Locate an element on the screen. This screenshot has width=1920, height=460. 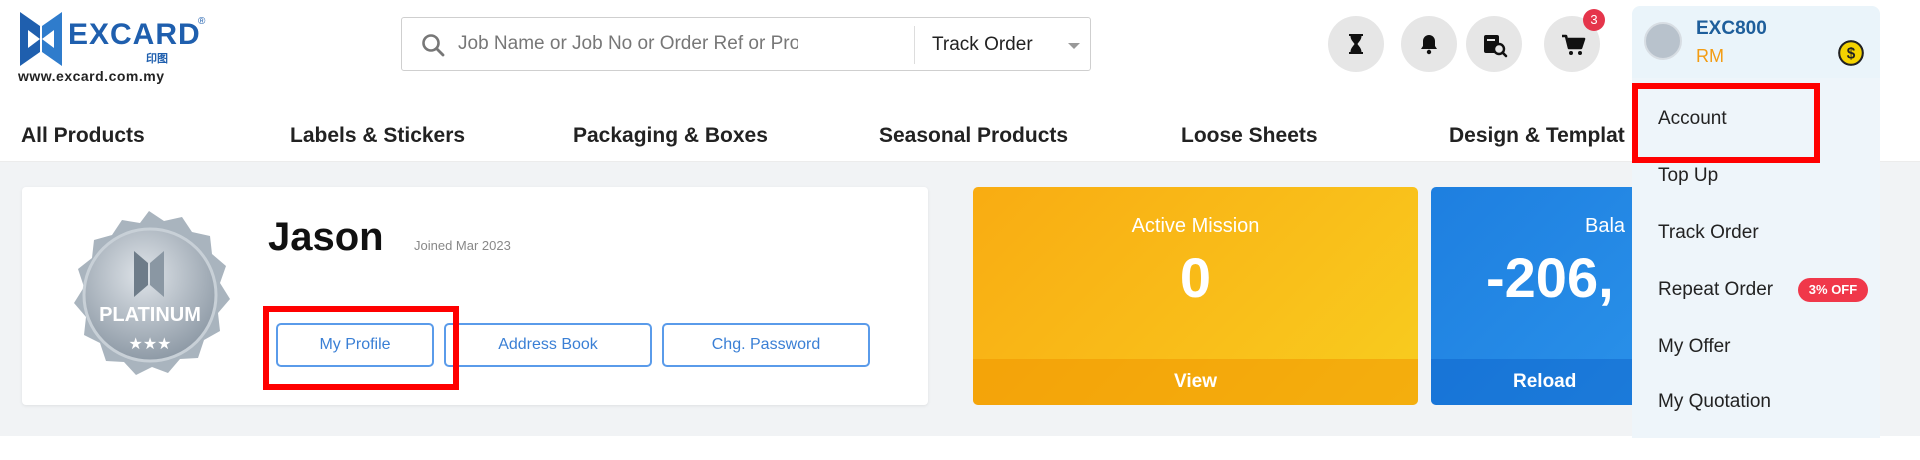
track-order-select: Track Order is located at coordinates (1007, 45).